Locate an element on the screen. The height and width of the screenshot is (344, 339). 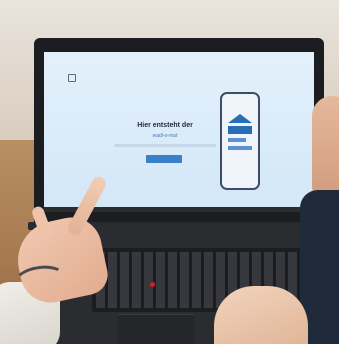
site-logo is located at coordinates (74, 78).